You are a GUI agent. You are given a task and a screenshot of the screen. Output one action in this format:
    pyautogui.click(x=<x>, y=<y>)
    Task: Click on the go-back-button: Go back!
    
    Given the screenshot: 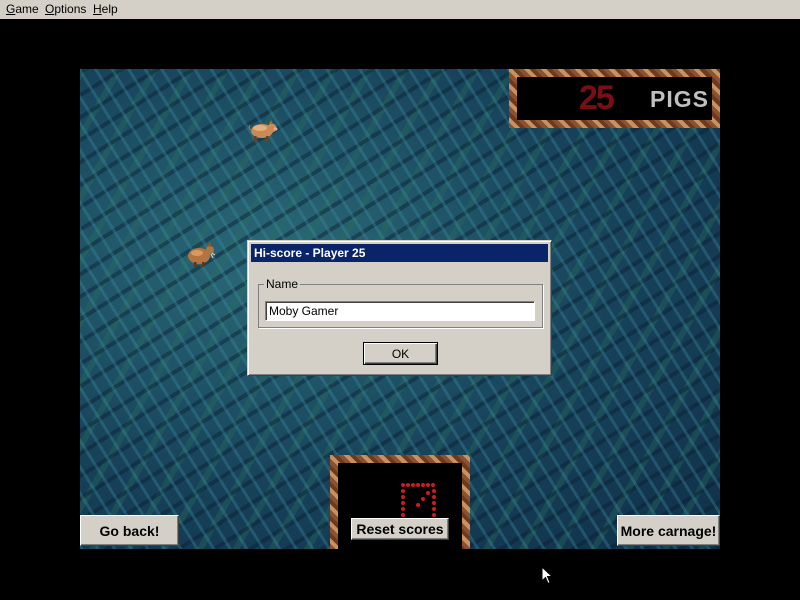 What is the action you would take?
    pyautogui.click(x=129, y=530)
    